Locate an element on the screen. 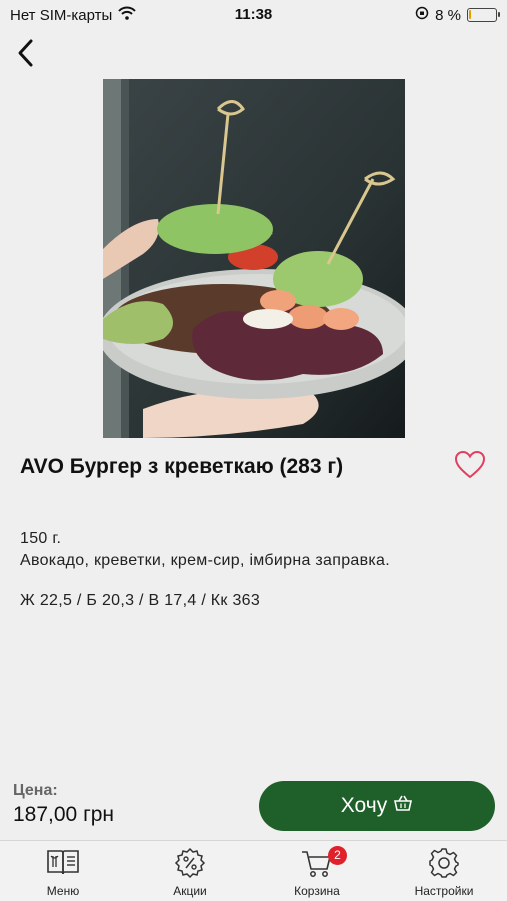 The image size is (507, 901). battery-icon is located at coordinates (483, 15).